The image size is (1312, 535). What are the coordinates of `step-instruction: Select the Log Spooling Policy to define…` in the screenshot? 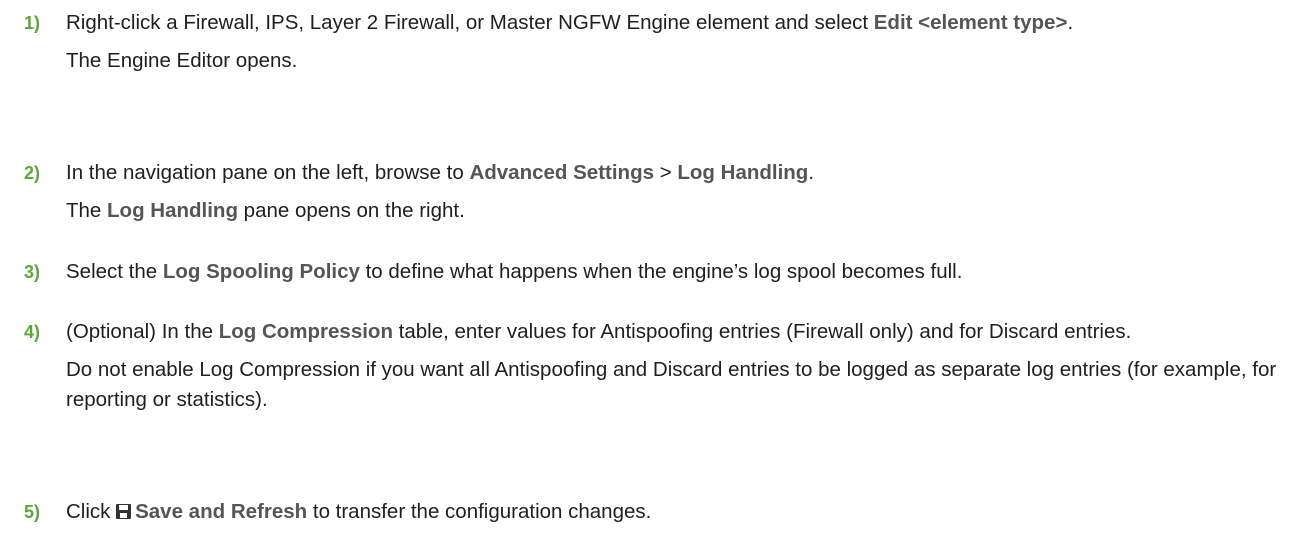 It's located at (678, 272).